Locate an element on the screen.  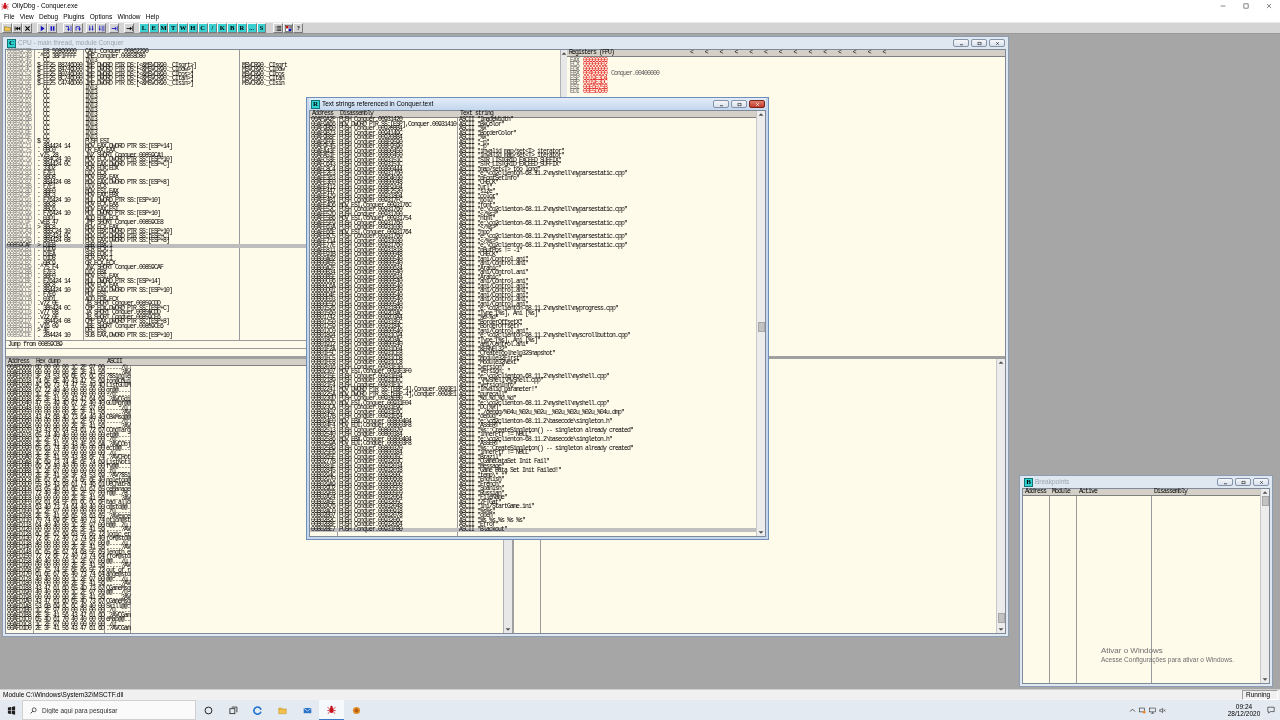
play-icon is located at coordinates (42, 28).